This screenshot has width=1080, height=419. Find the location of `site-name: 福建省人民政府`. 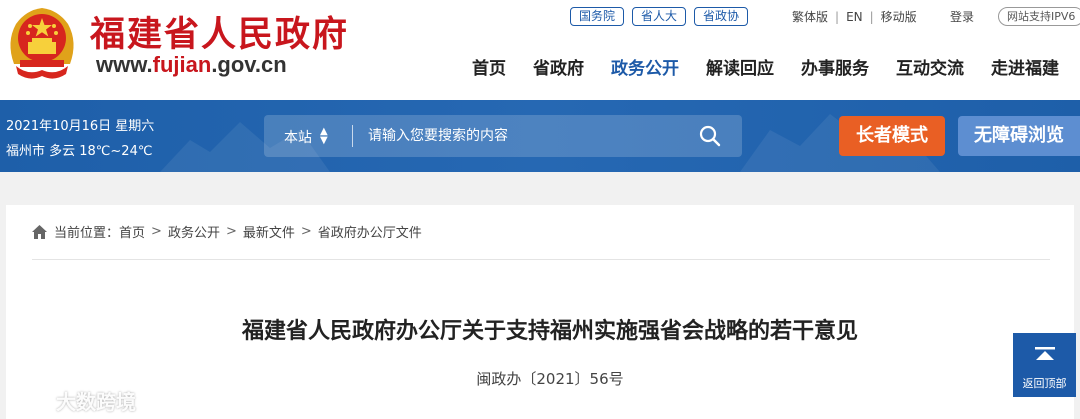

site-name: 福建省人民政府 is located at coordinates (219, 31).